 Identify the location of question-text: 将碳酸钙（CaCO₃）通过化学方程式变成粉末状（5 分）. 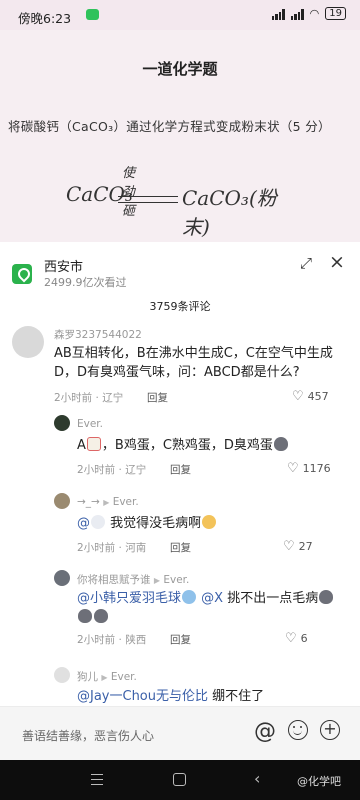
(169, 126).